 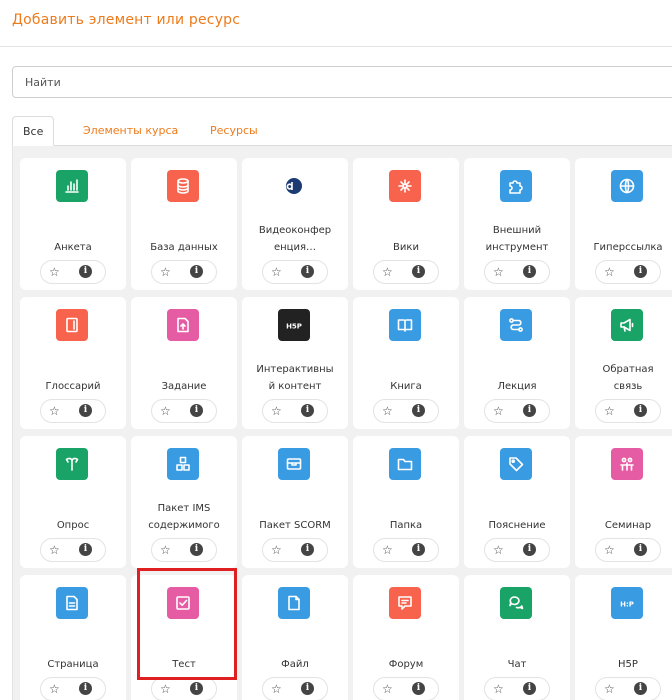 I want to click on activity-card-file: Файл ☆ i, so click(x=295, y=637).